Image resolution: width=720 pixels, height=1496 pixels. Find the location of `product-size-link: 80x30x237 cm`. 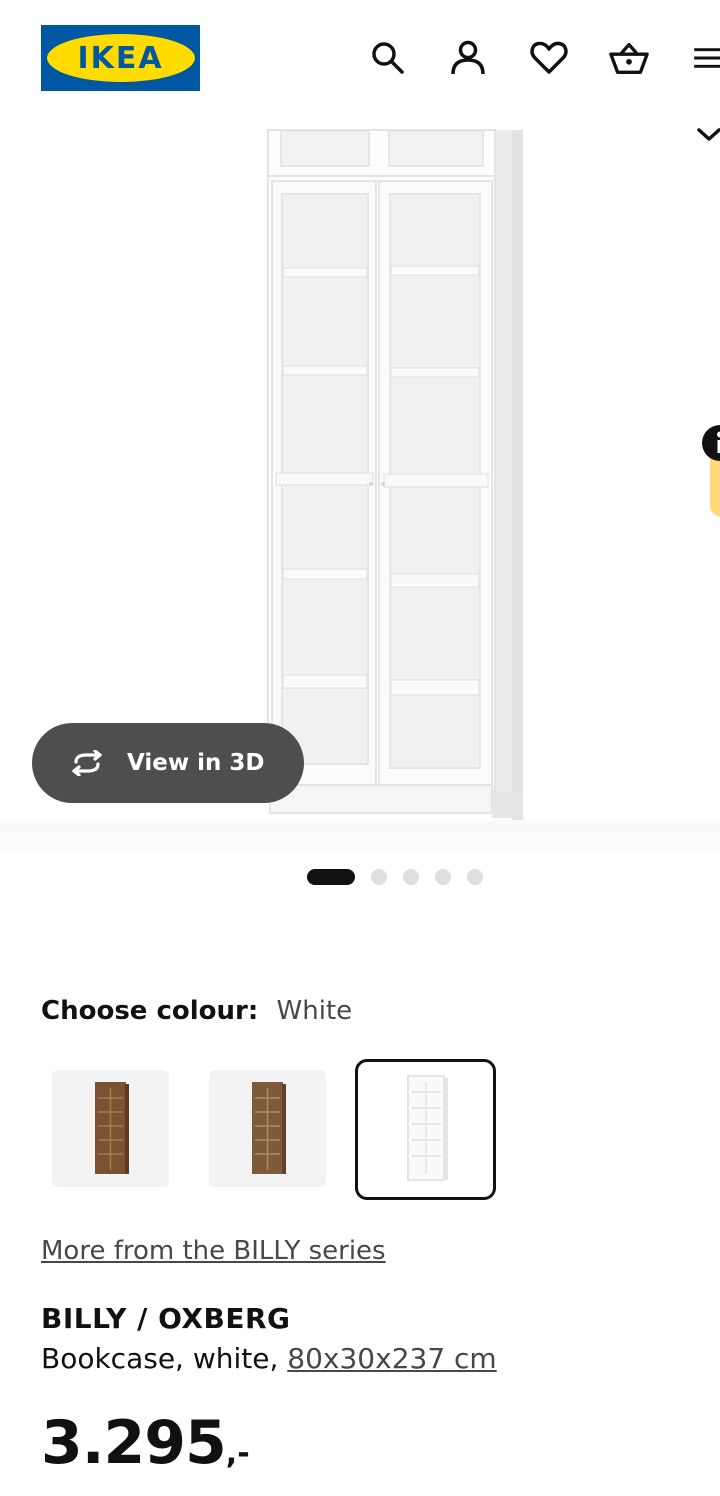

product-size-link: 80x30x237 cm is located at coordinates (391, 1358).